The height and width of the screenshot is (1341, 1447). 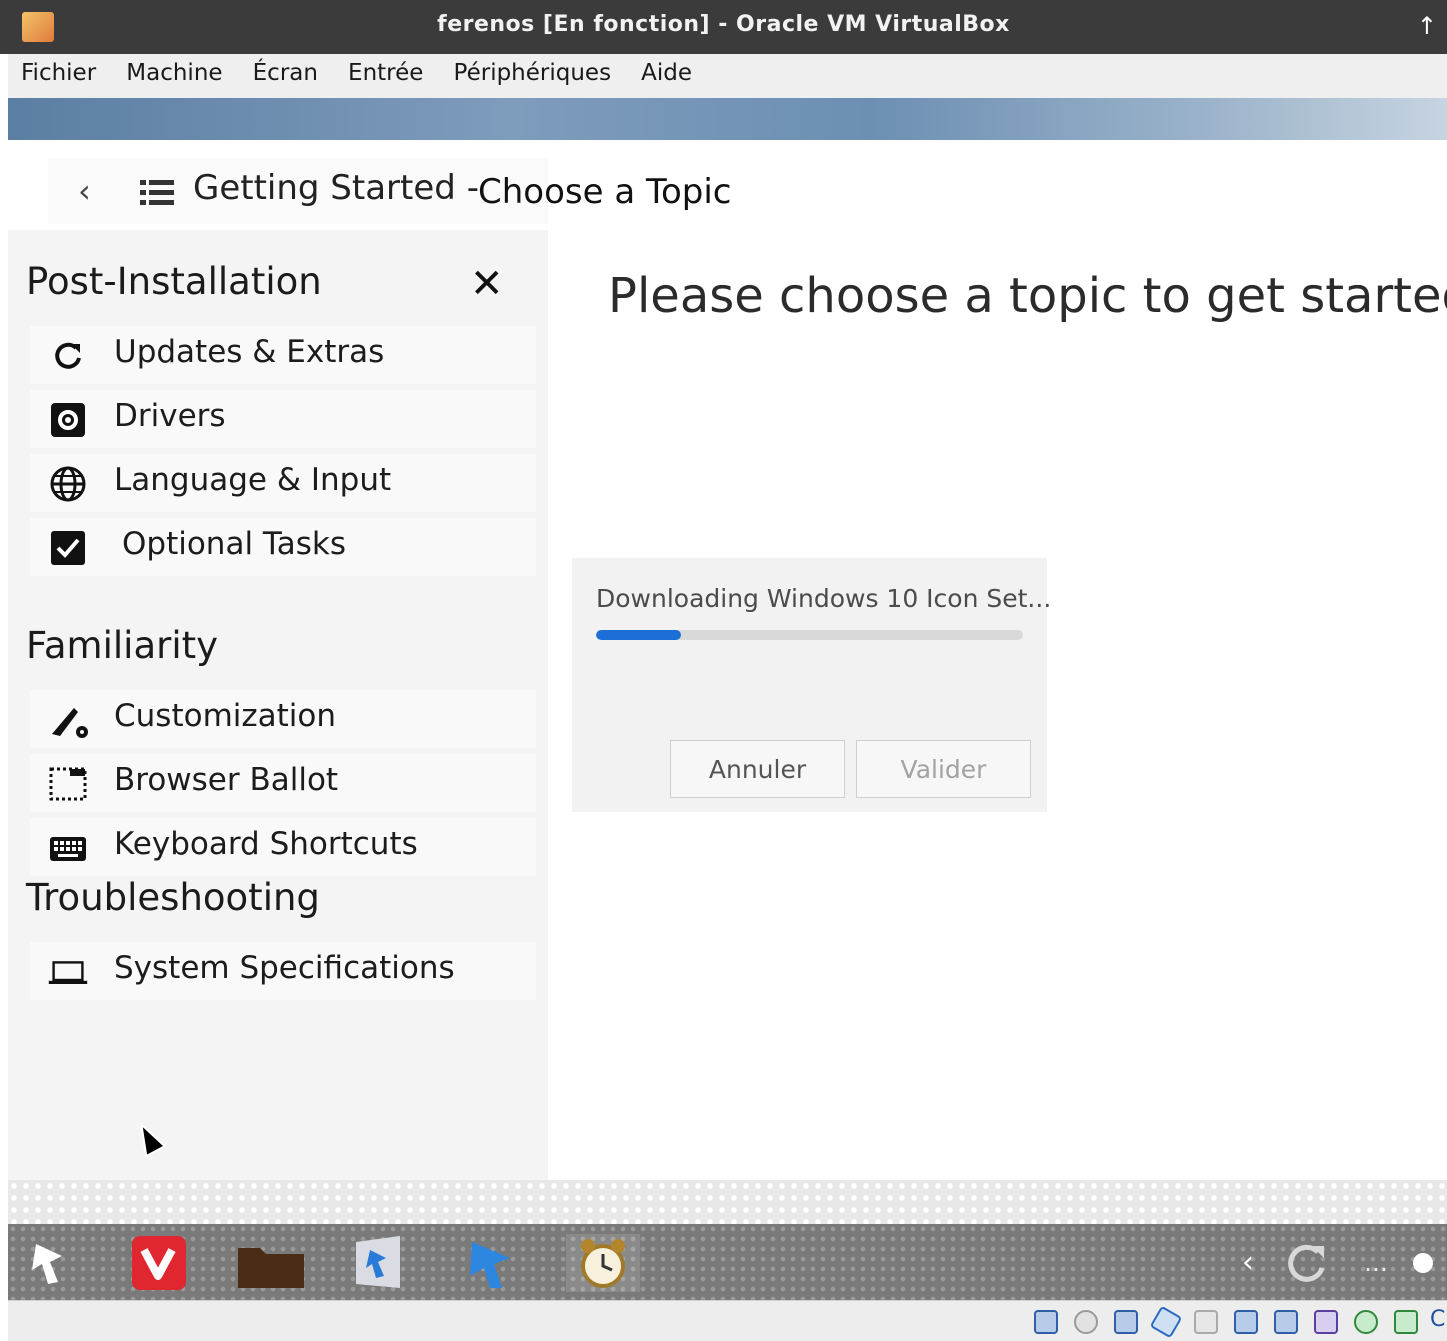 I want to click on start-icon, so click(x=48, y=1263).